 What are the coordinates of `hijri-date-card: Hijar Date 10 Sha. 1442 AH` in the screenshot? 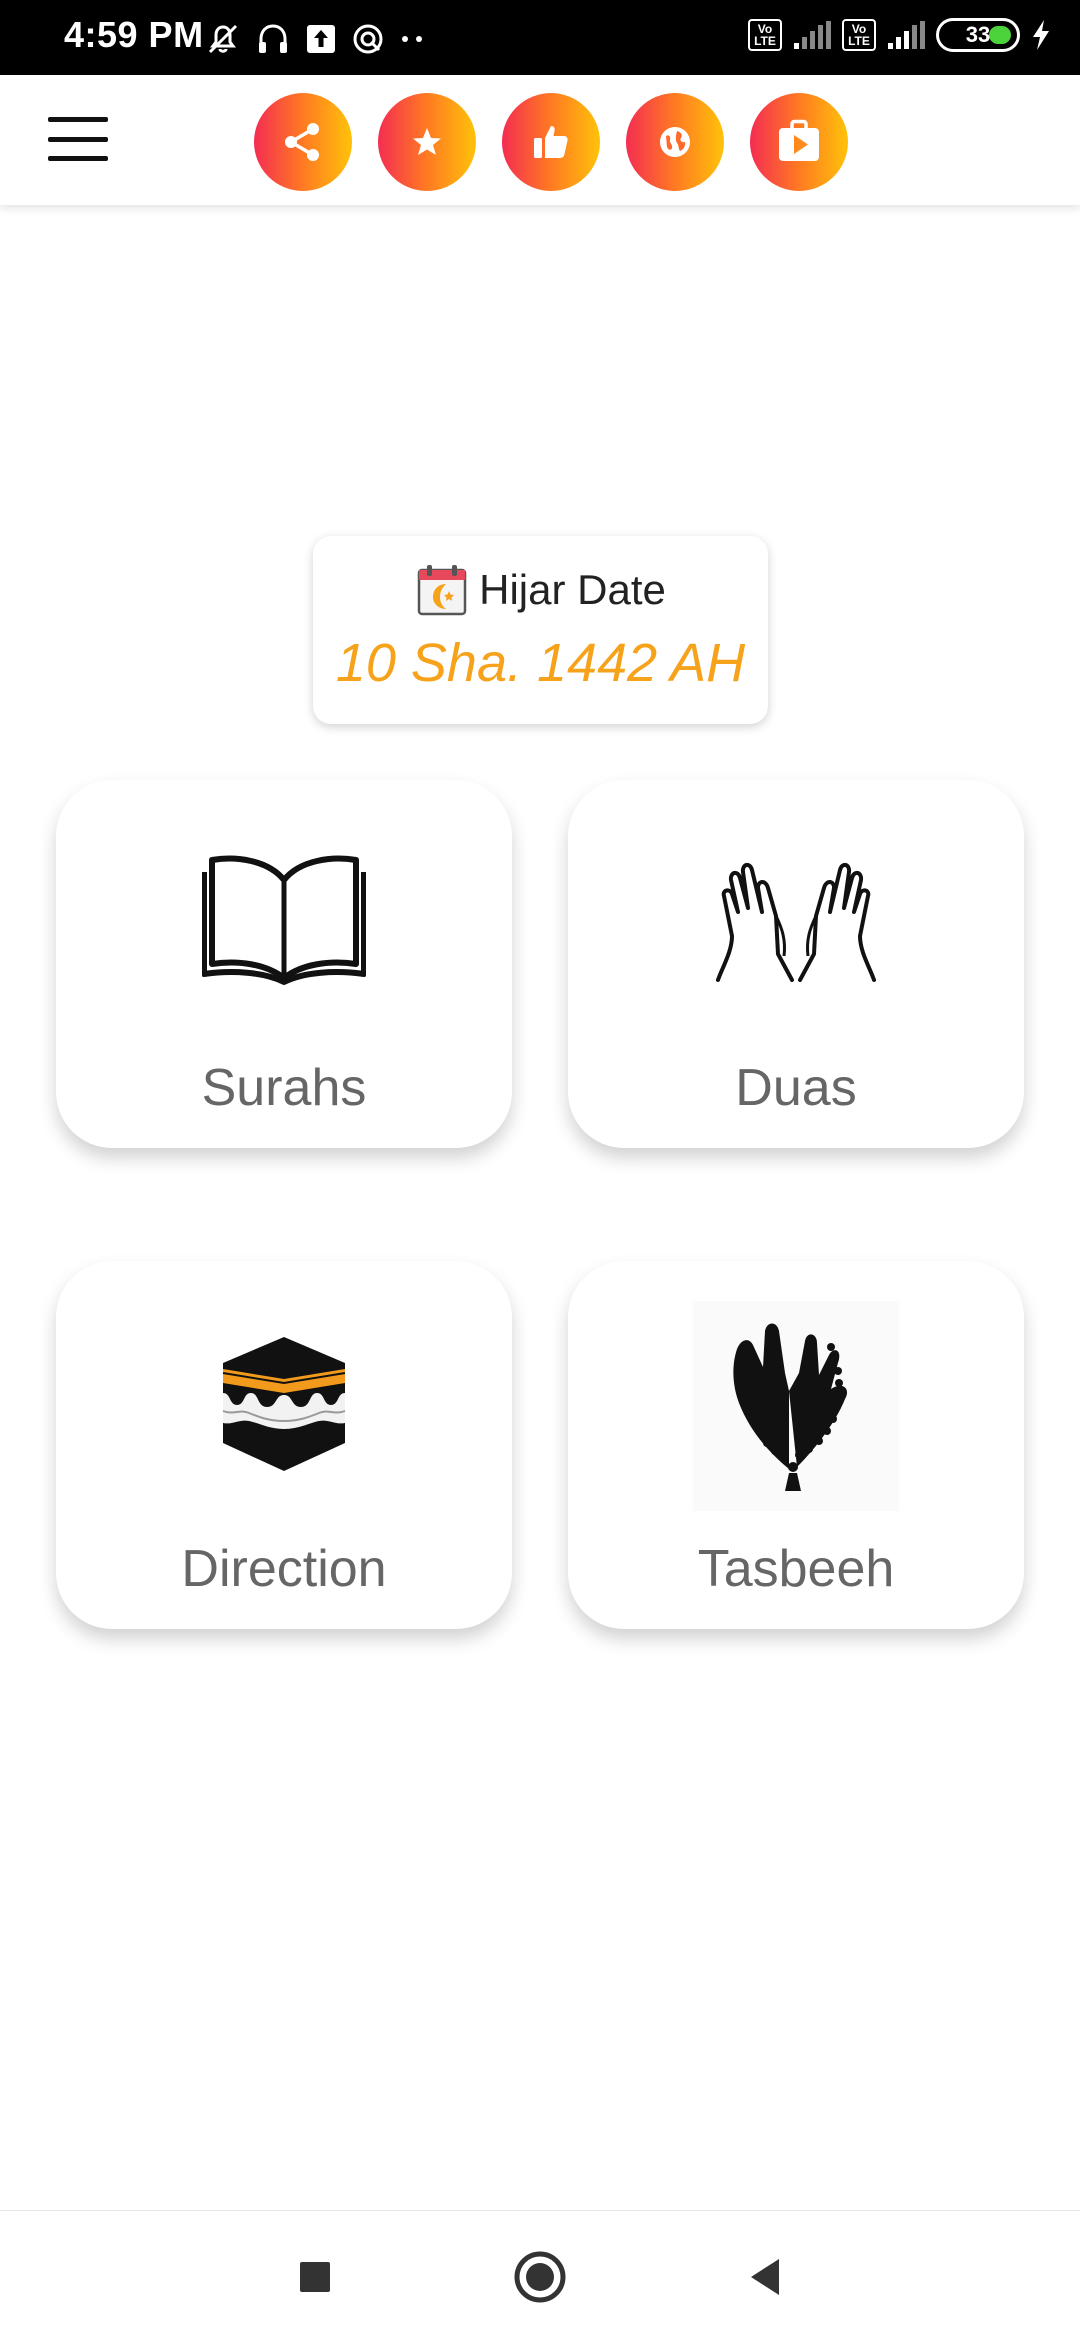 It's located at (540, 630).